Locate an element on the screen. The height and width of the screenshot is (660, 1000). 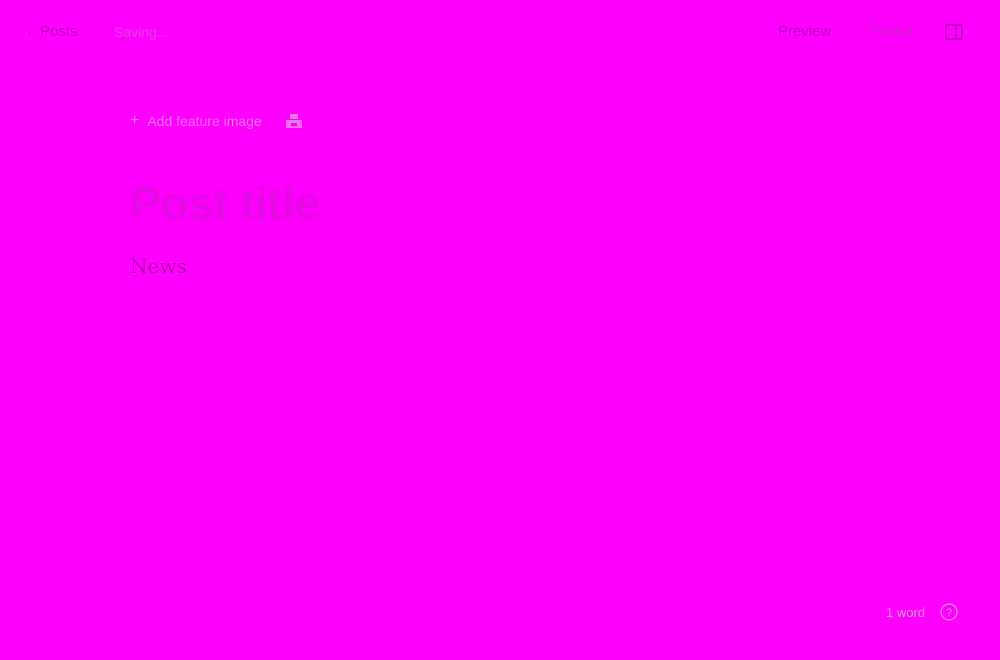
back-link-label: Posts is located at coordinates (59, 31).